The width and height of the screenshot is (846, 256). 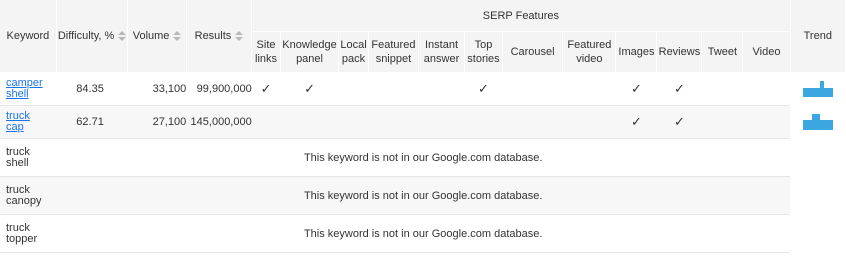 I want to click on table-row: camper shell 84.35 33,100 99,900,000 ✓ ✓ ✓ ✓ ✓, so click(x=423, y=89).